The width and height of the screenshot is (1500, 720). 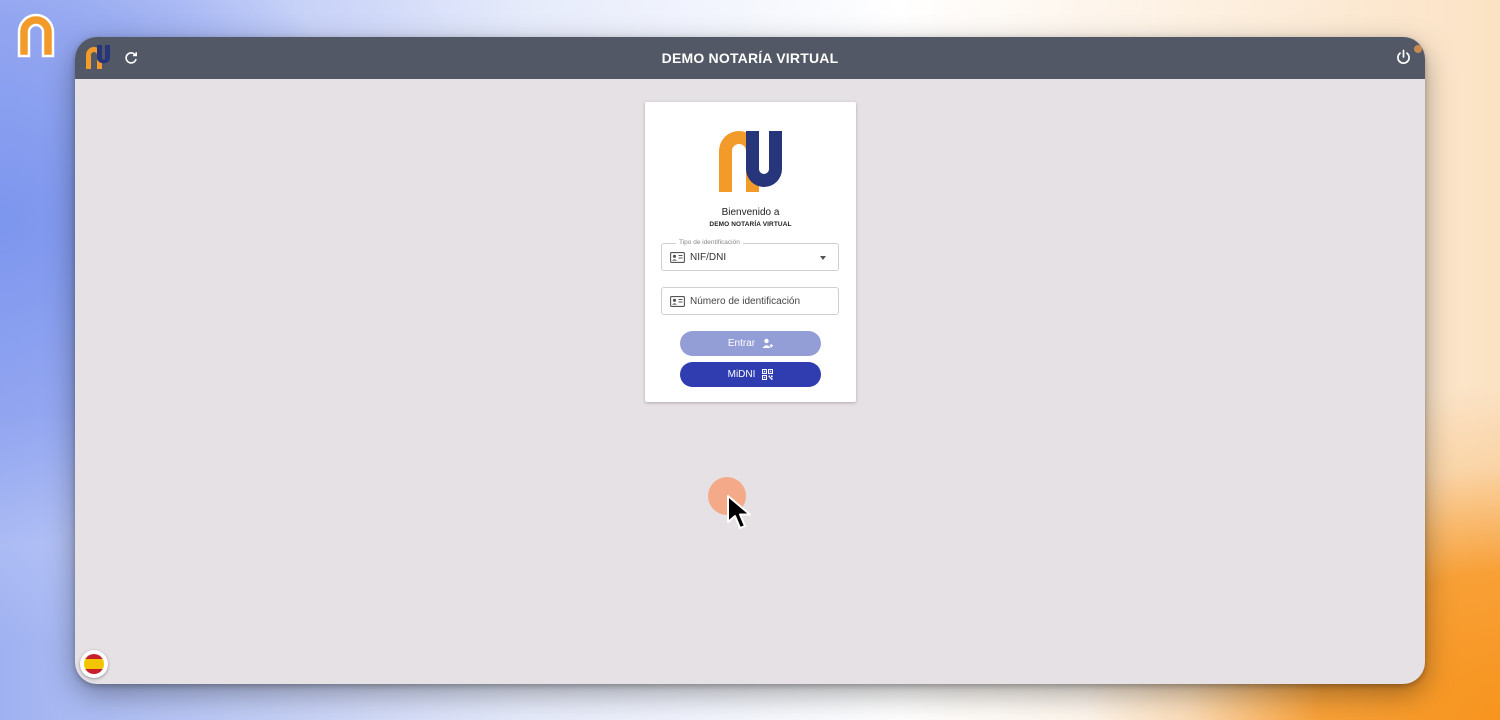 I want to click on welcome-text: Bienvenido a, so click(x=750, y=212).